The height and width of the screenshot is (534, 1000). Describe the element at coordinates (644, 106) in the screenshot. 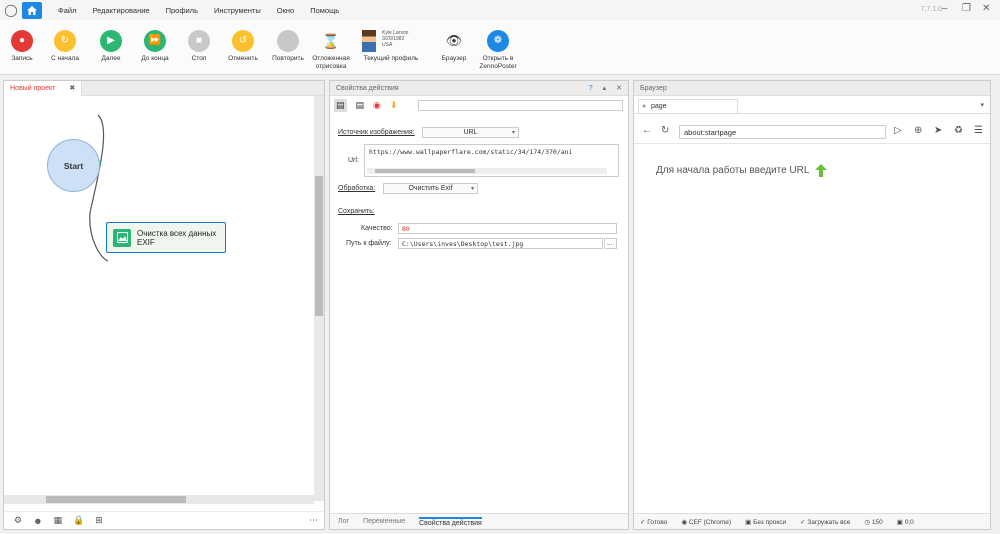

I see `page-icon: ●` at that location.